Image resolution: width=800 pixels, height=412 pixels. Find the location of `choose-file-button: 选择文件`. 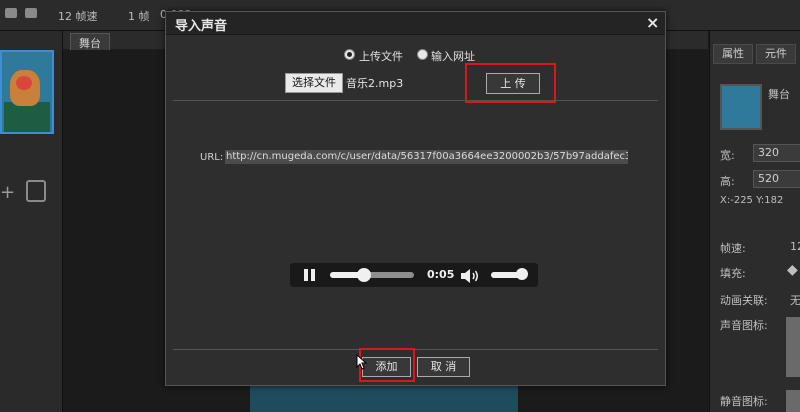

choose-file-button: 选择文件 is located at coordinates (314, 83).